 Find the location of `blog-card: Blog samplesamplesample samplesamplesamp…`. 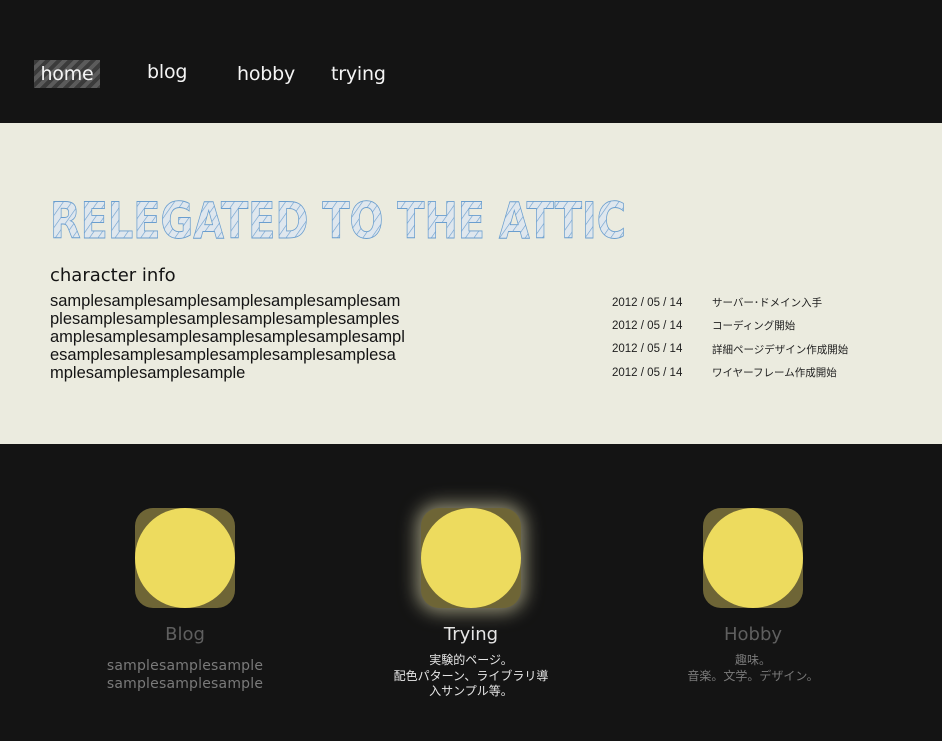

blog-card: Blog samplesamplesample samplesamplesamp… is located at coordinates (185, 600).